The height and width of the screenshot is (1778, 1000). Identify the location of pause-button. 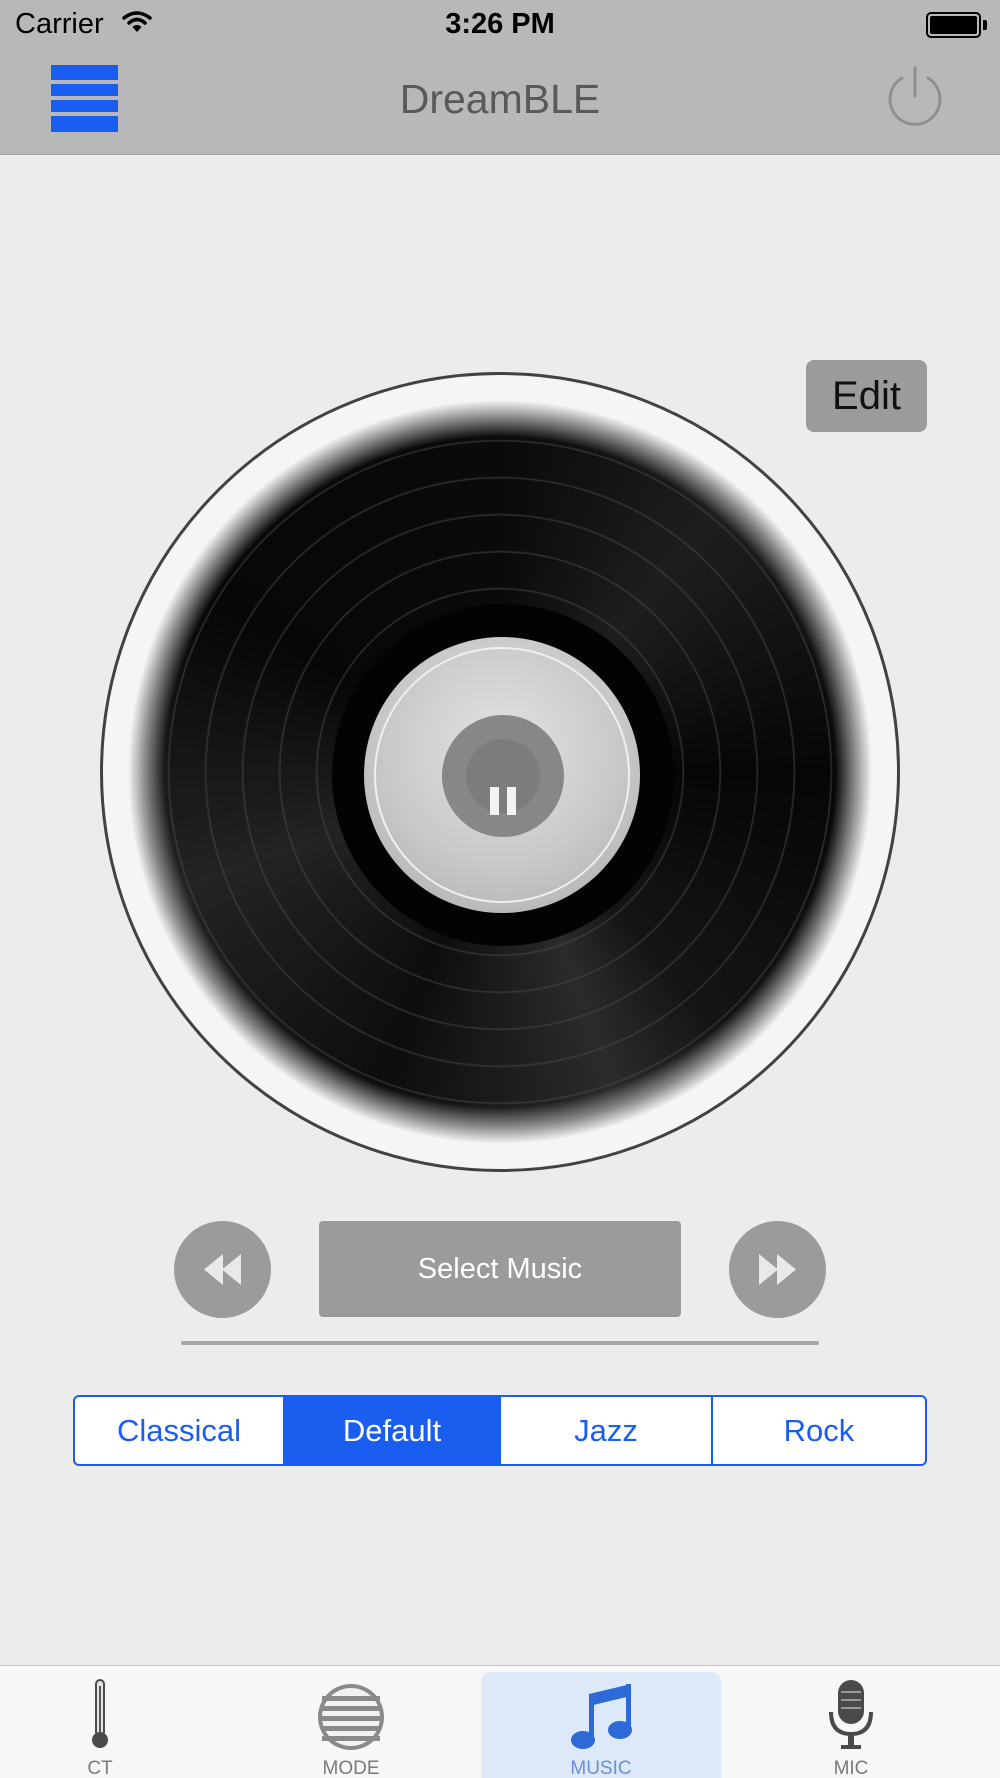
(503, 776).